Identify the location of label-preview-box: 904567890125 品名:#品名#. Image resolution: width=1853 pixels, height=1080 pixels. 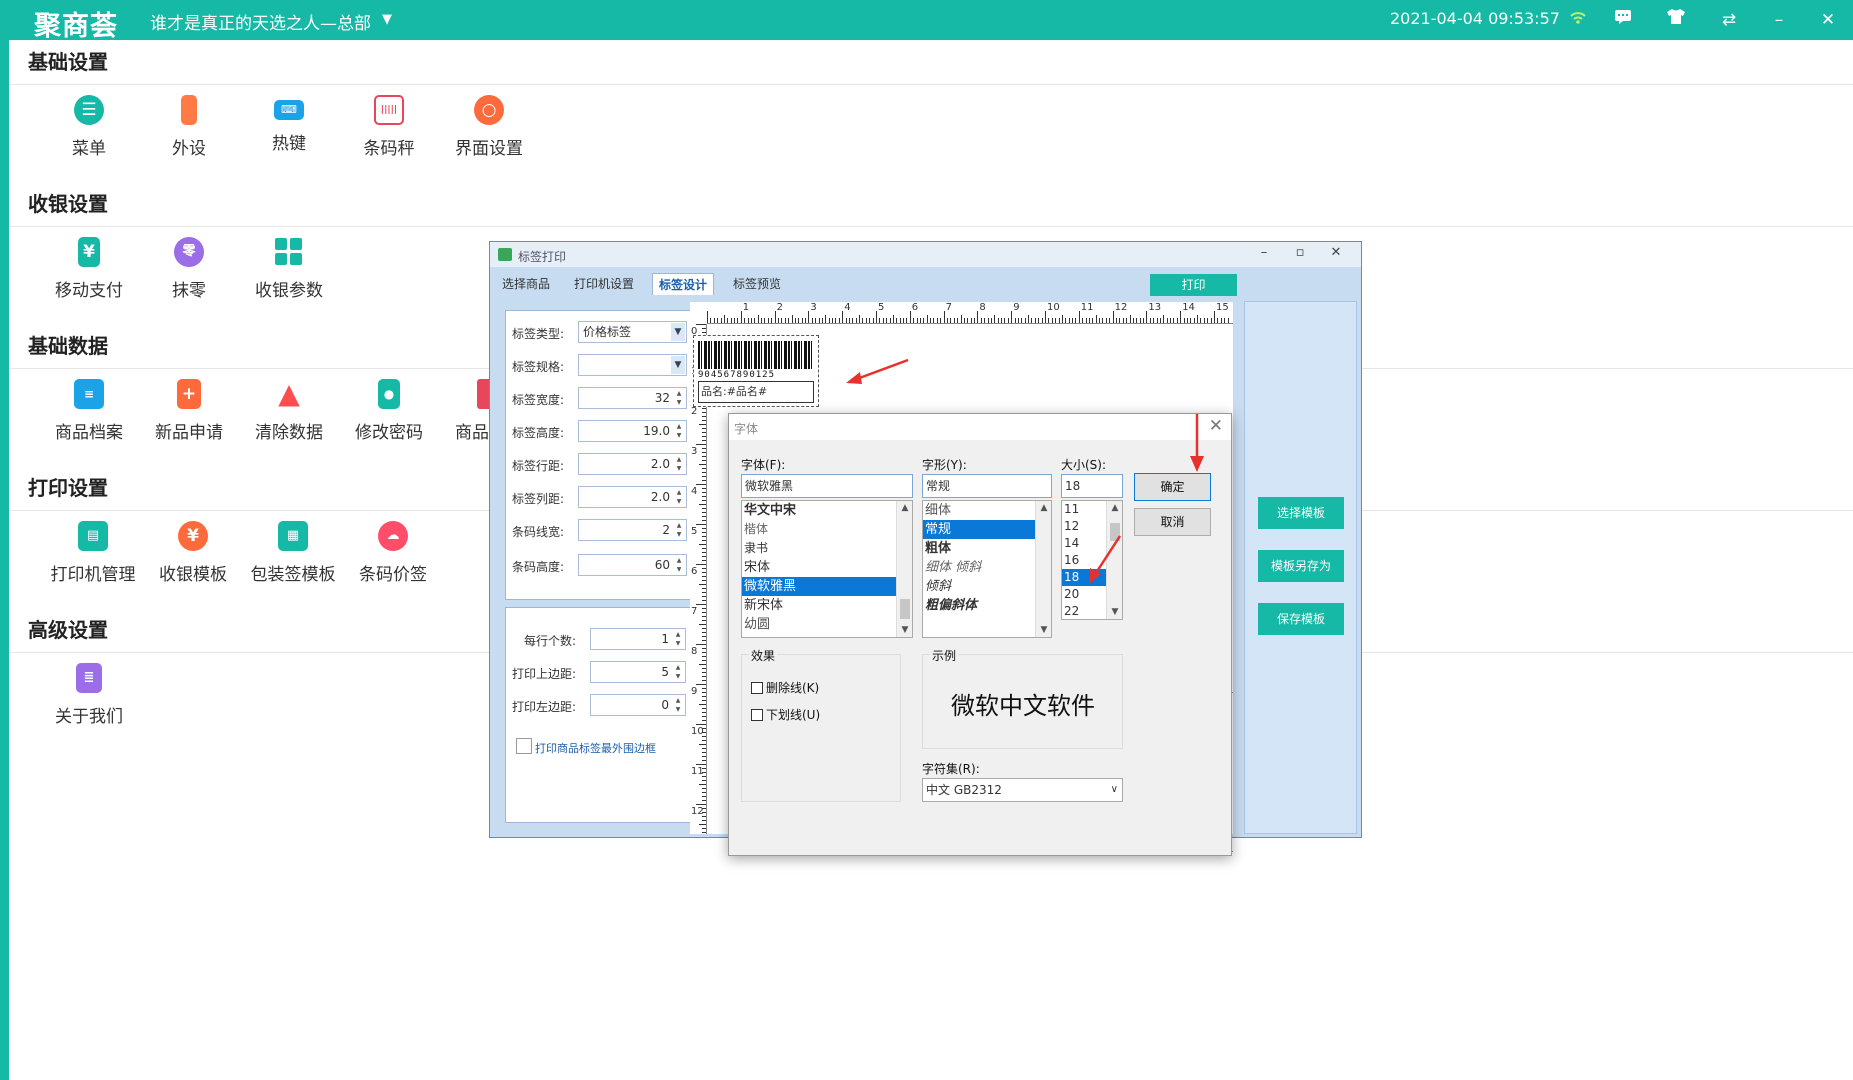
(756, 371).